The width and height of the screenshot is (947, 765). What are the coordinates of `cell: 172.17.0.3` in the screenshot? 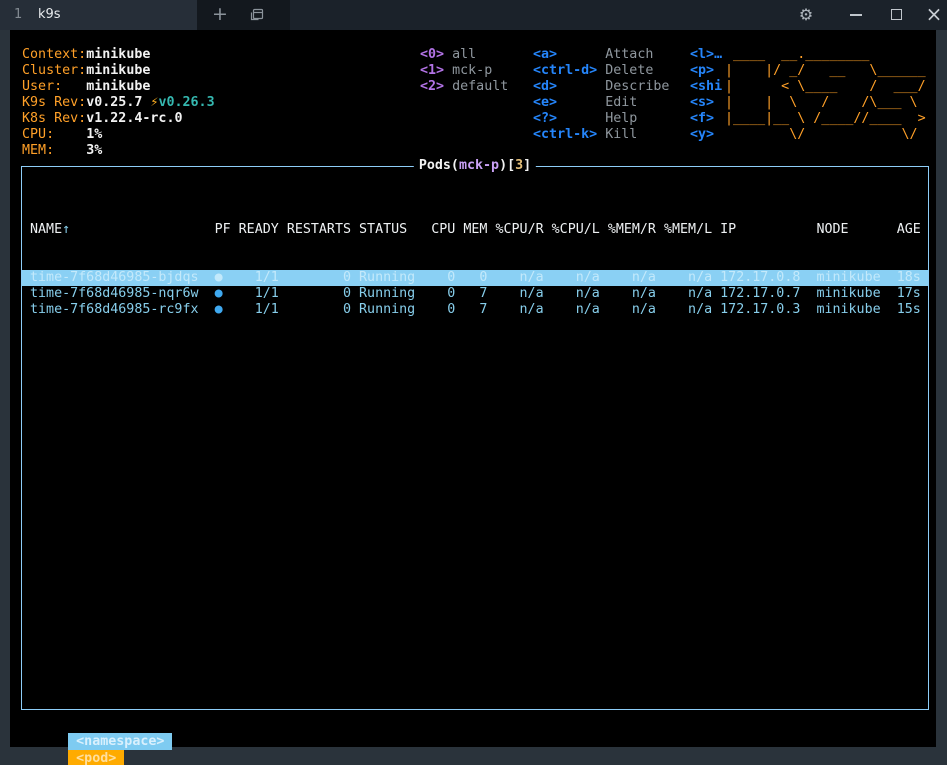 It's located at (768, 309).